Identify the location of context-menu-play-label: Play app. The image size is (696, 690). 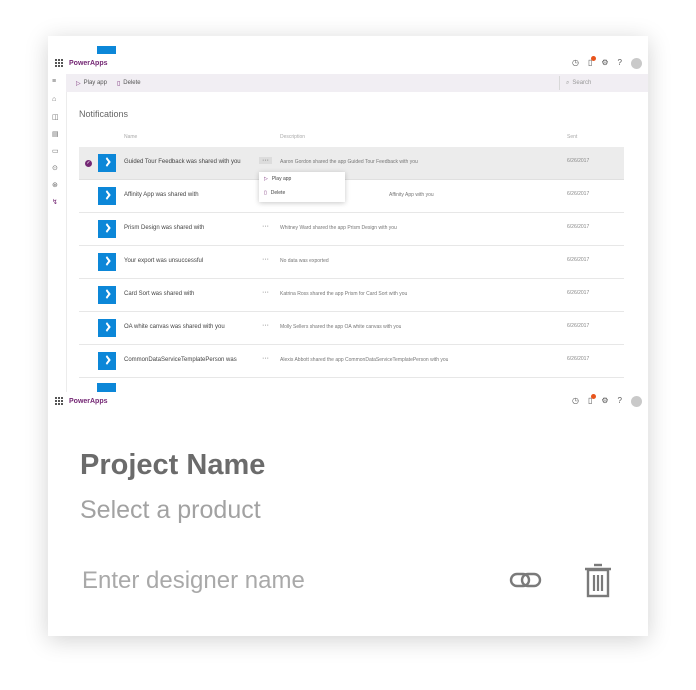
(281, 179).